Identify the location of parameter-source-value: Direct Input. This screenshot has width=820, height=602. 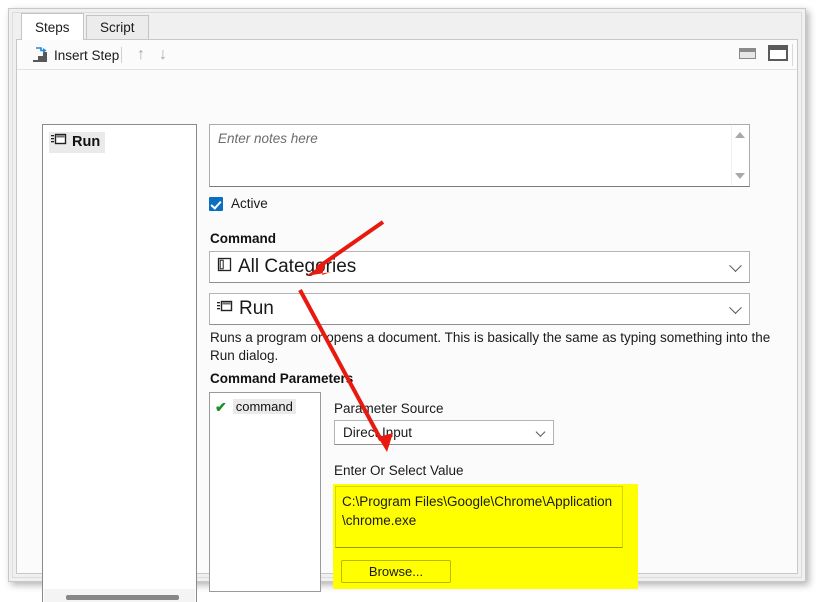
(378, 432).